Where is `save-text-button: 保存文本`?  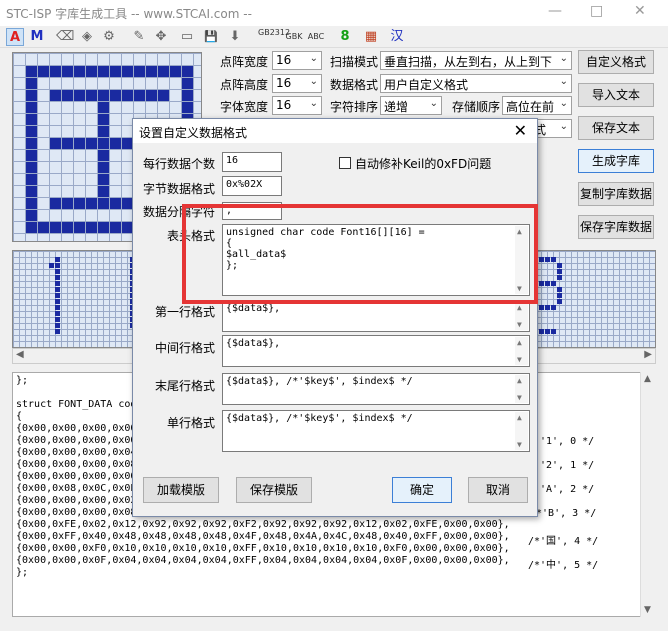 save-text-button: 保存文本 is located at coordinates (616, 128).